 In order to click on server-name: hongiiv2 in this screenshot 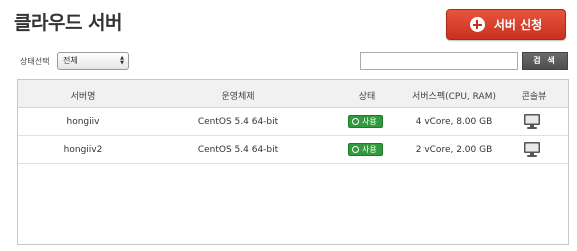, I will do `click(83, 150)`.